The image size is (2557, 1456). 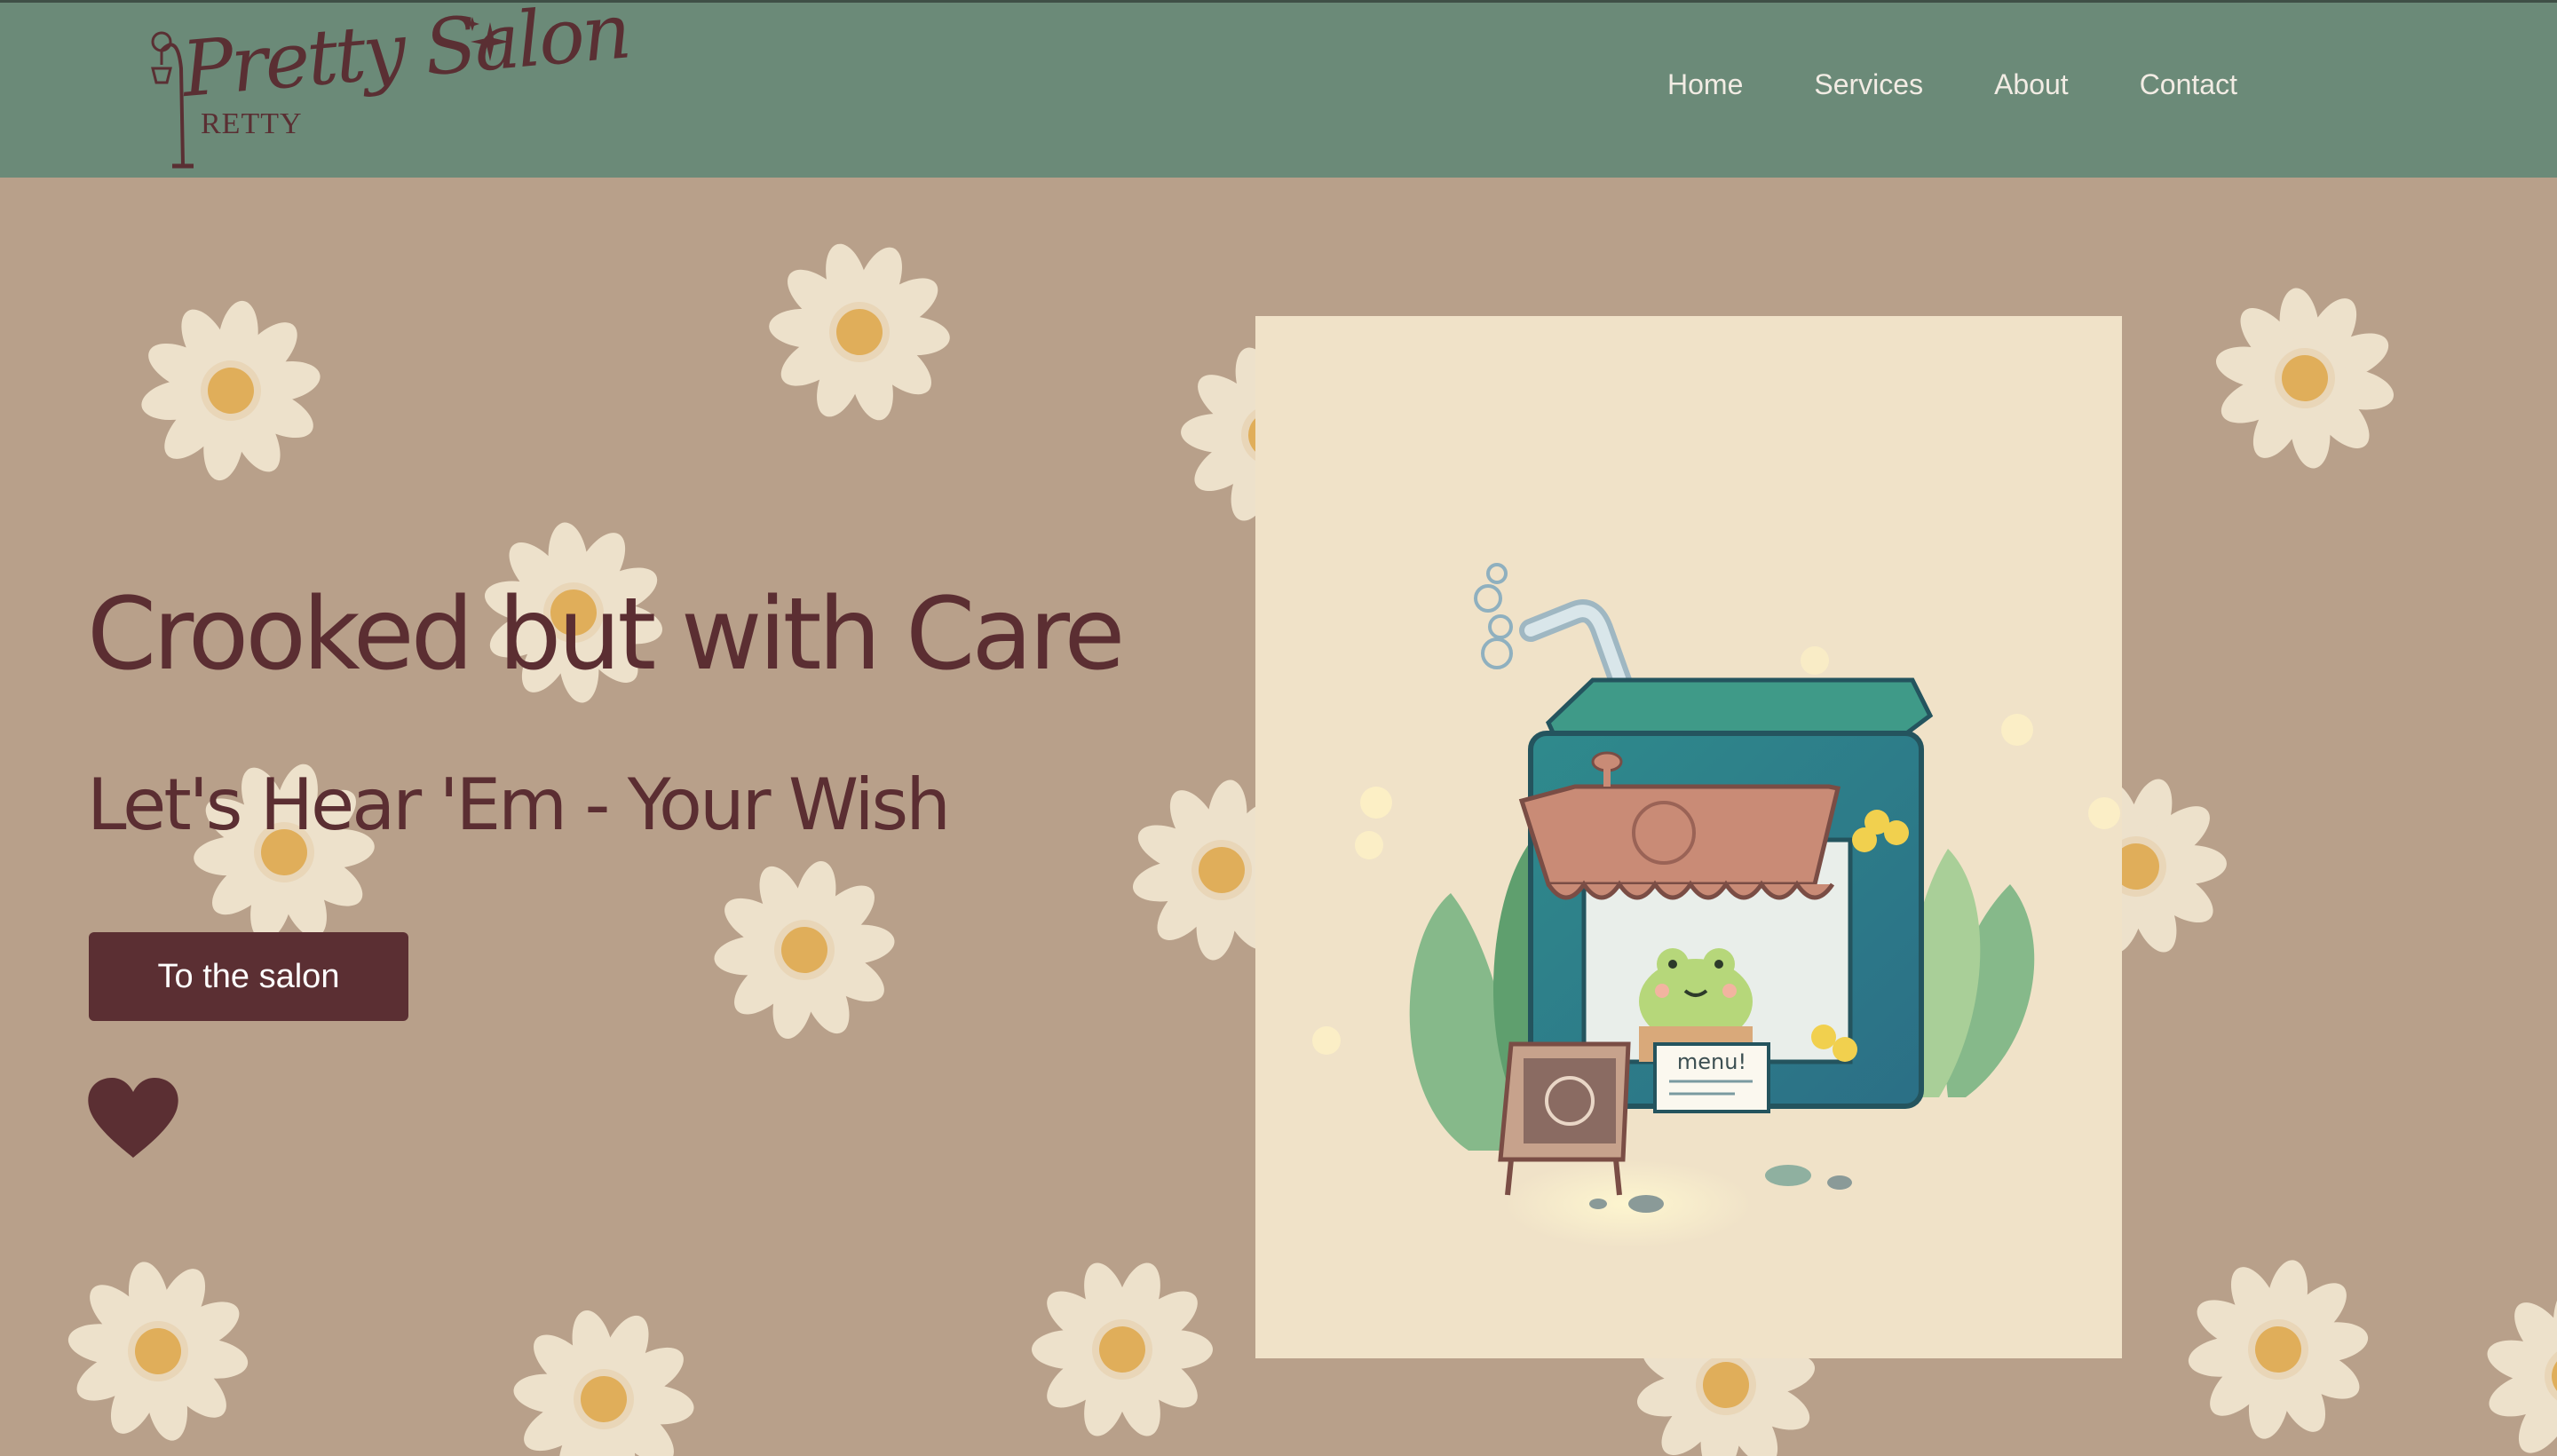 What do you see at coordinates (1868, 84) in the screenshot?
I see `nav-services-link: Services` at bounding box center [1868, 84].